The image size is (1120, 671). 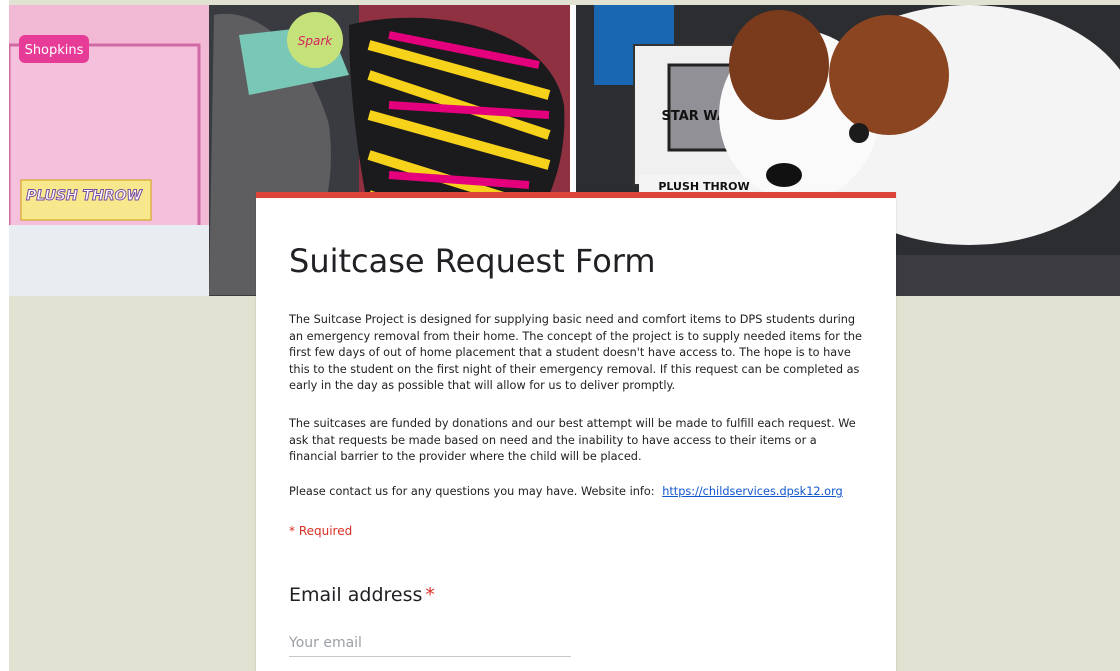 I want to click on required-asterisk: *, so click(x=430, y=595).